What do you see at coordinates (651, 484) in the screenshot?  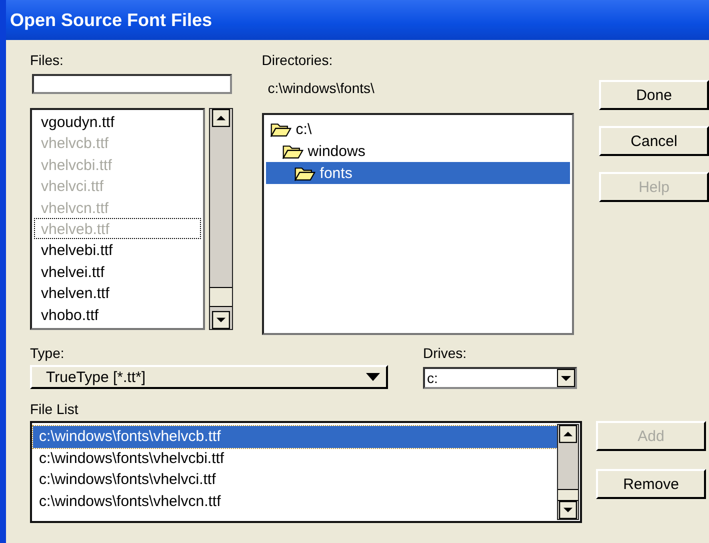 I see `list-button: Remove` at bounding box center [651, 484].